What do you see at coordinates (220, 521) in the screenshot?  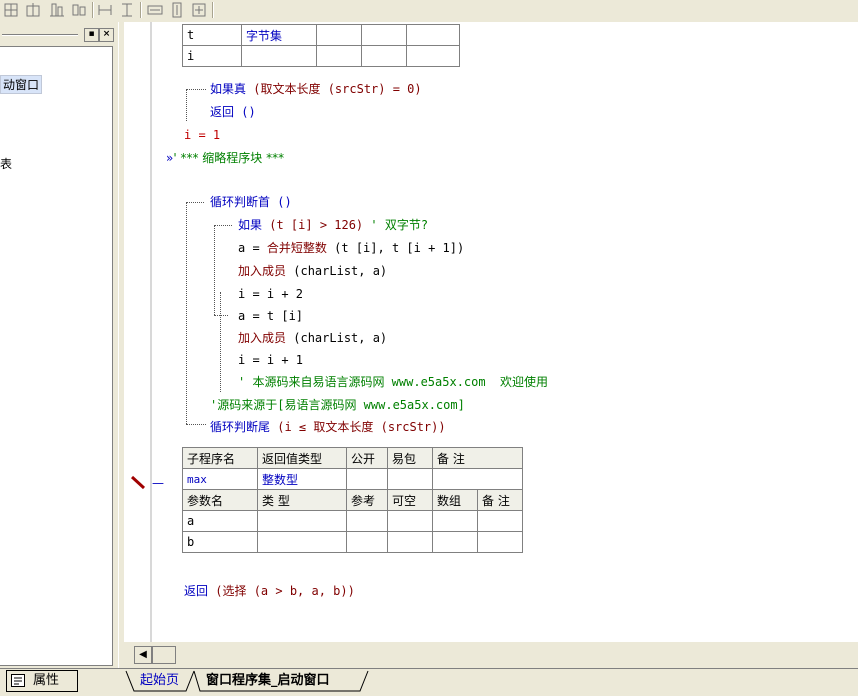 I see `param-name-cell: a` at bounding box center [220, 521].